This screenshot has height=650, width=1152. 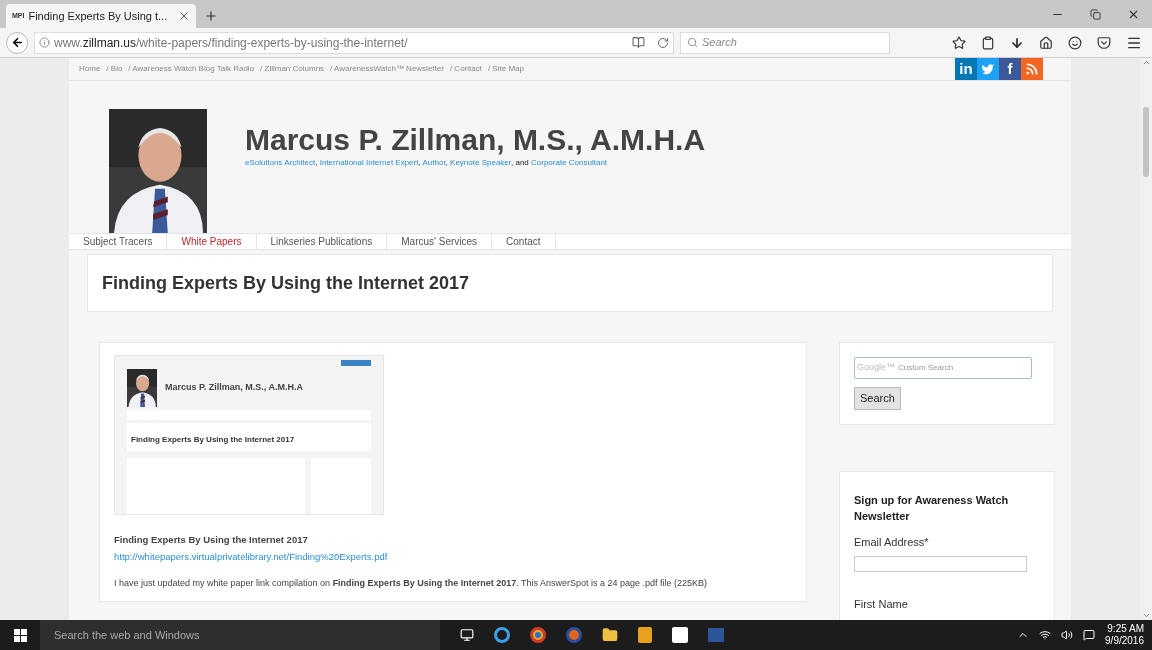 I want to click on back-arrow-icon, so click(x=17, y=42).